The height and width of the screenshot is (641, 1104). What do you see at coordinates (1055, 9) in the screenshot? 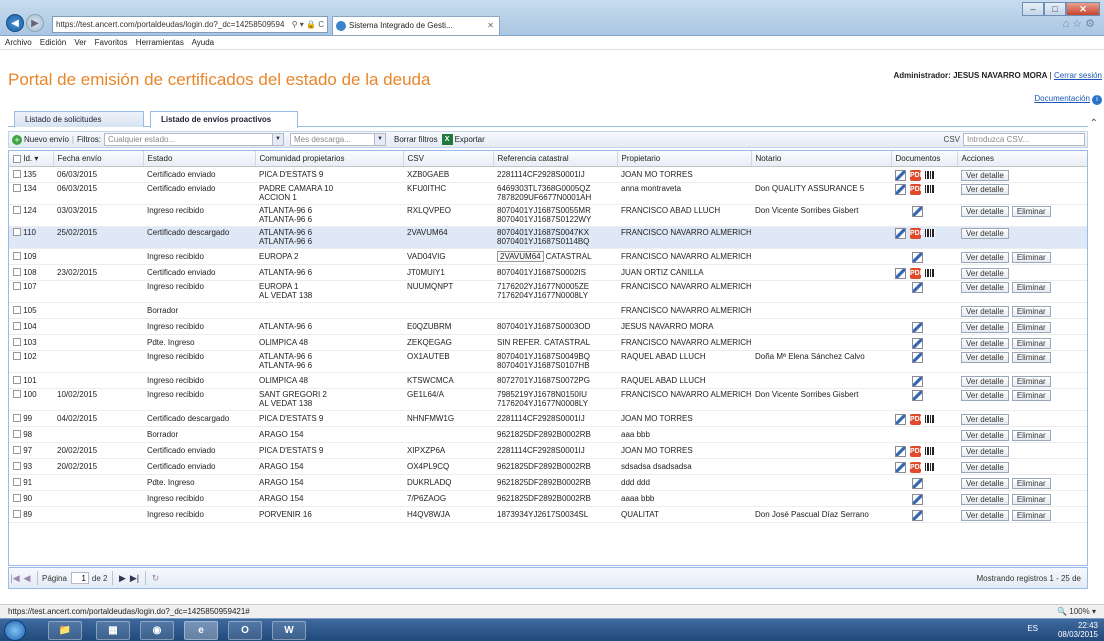
I see `maximize-button: □` at bounding box center [1055, 9].